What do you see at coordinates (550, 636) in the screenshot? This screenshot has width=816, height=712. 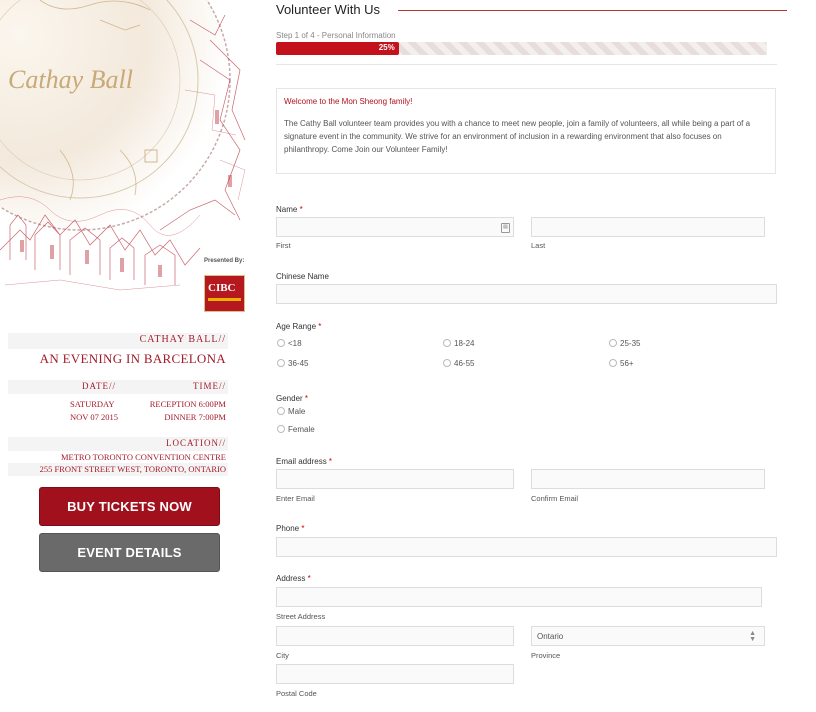 I see `province-selected-value: Ontario` at bounding box center [550, 636].